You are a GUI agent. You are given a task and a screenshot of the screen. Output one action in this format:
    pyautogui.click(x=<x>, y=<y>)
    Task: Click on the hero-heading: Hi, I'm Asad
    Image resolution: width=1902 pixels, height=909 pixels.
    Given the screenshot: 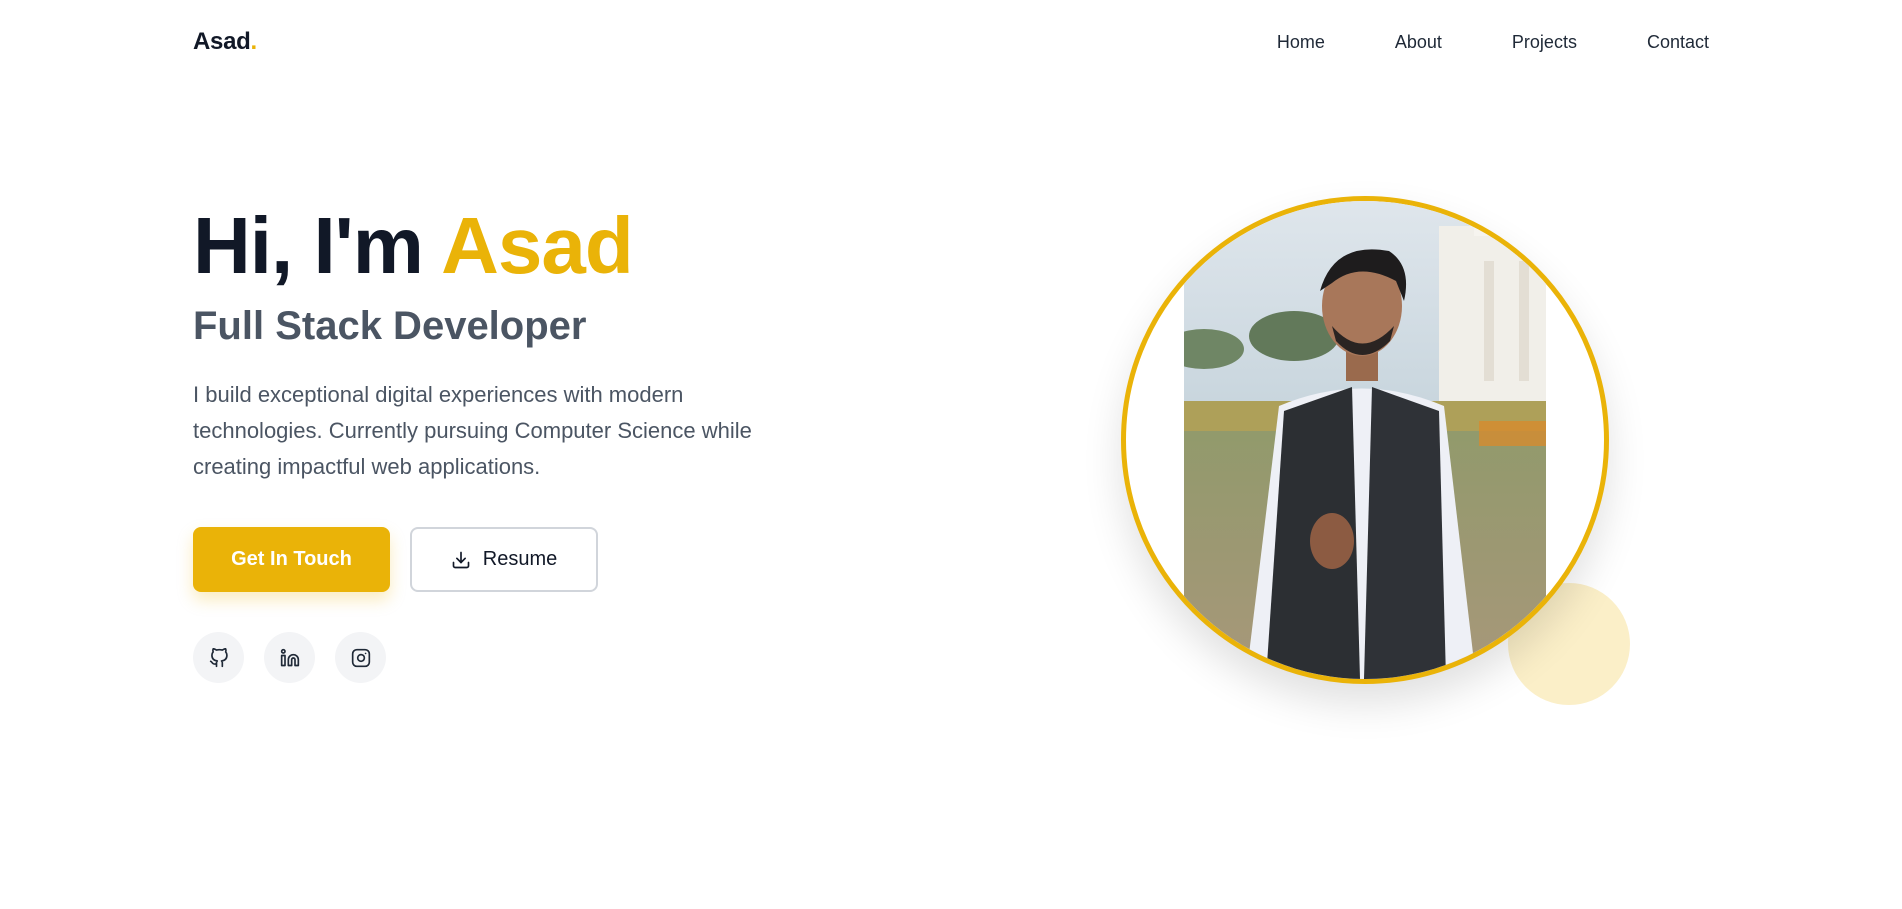 What is the action you would take?
    pyautogui.click(x=513, y=246)
    